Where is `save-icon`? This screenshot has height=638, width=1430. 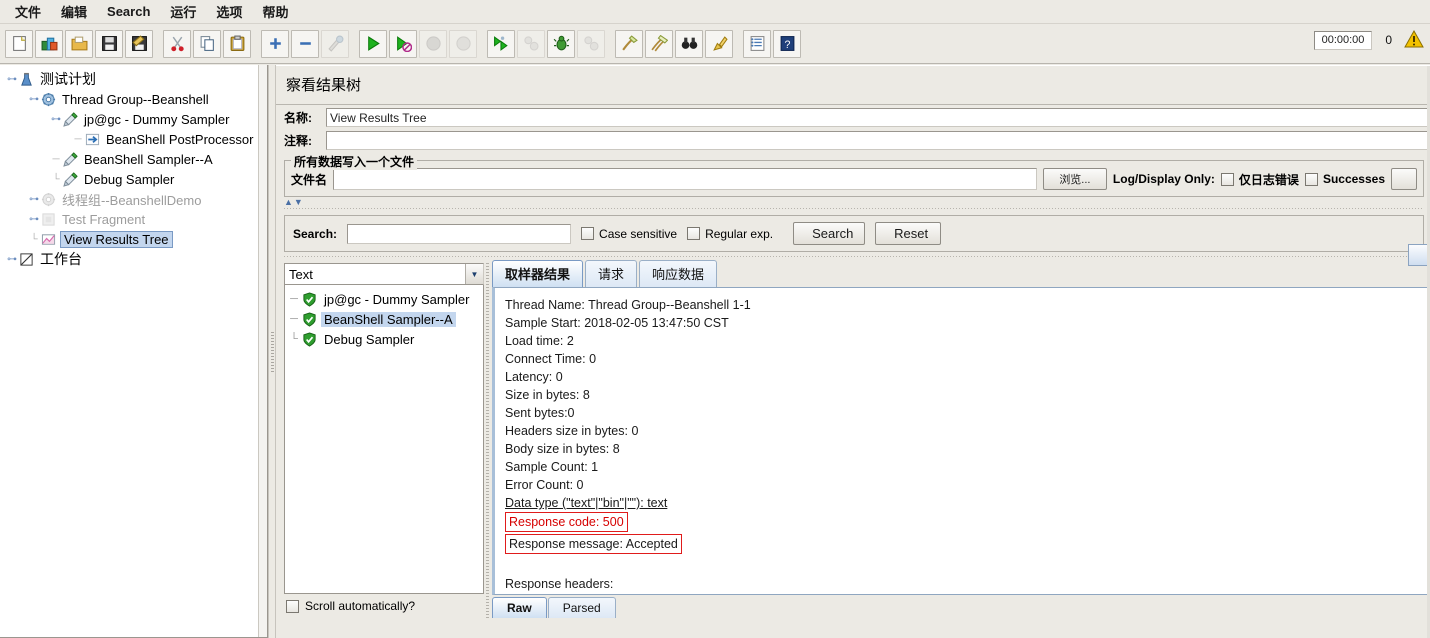 save-icon is located at coordinates (109, 43).